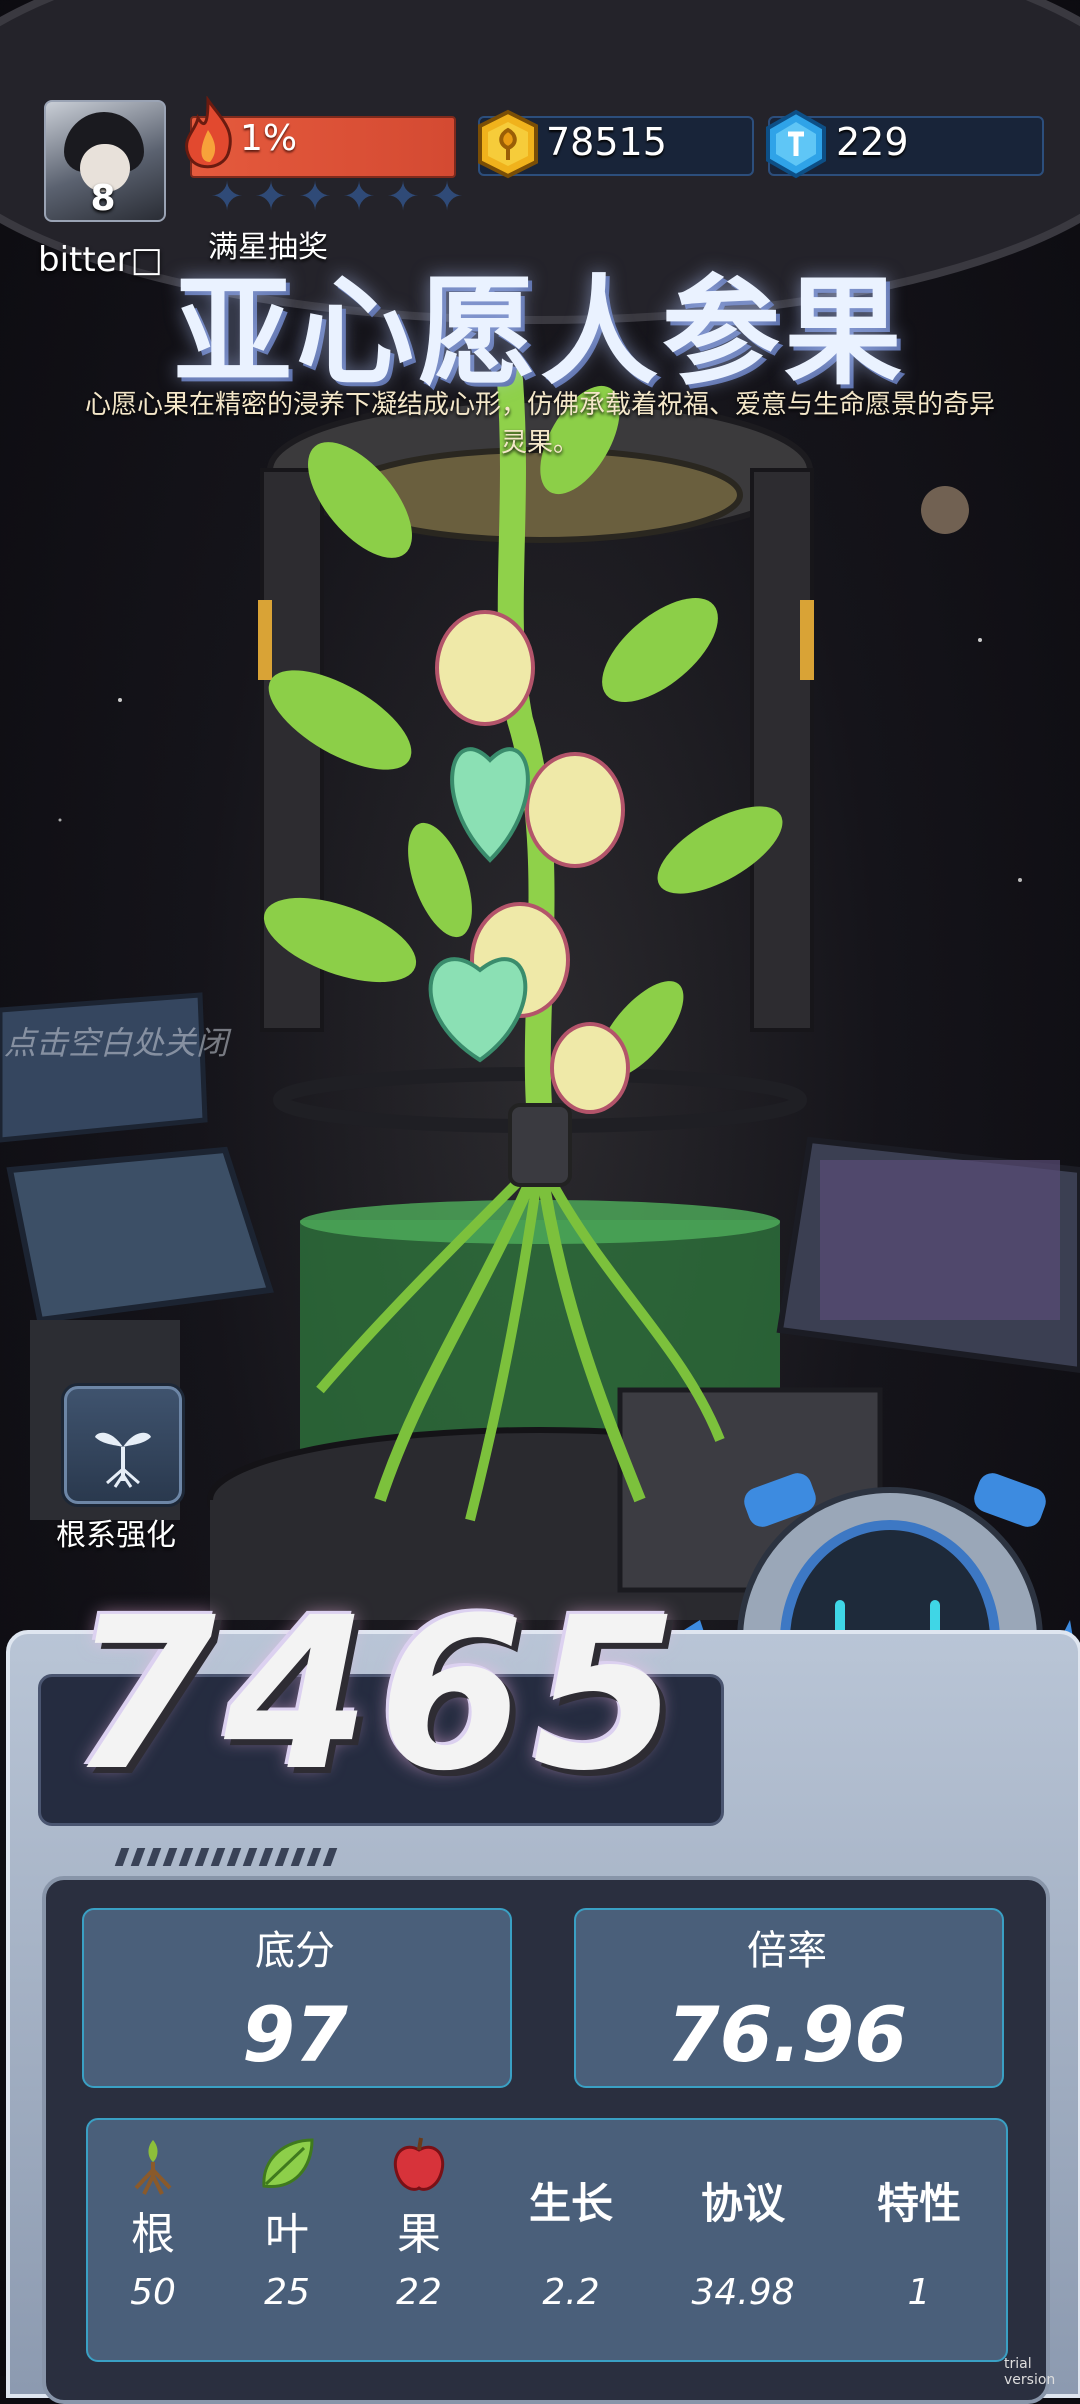  Describe the element at coordinates (123, 1460) in the screenshot. I see `sprout-icon` at that location.